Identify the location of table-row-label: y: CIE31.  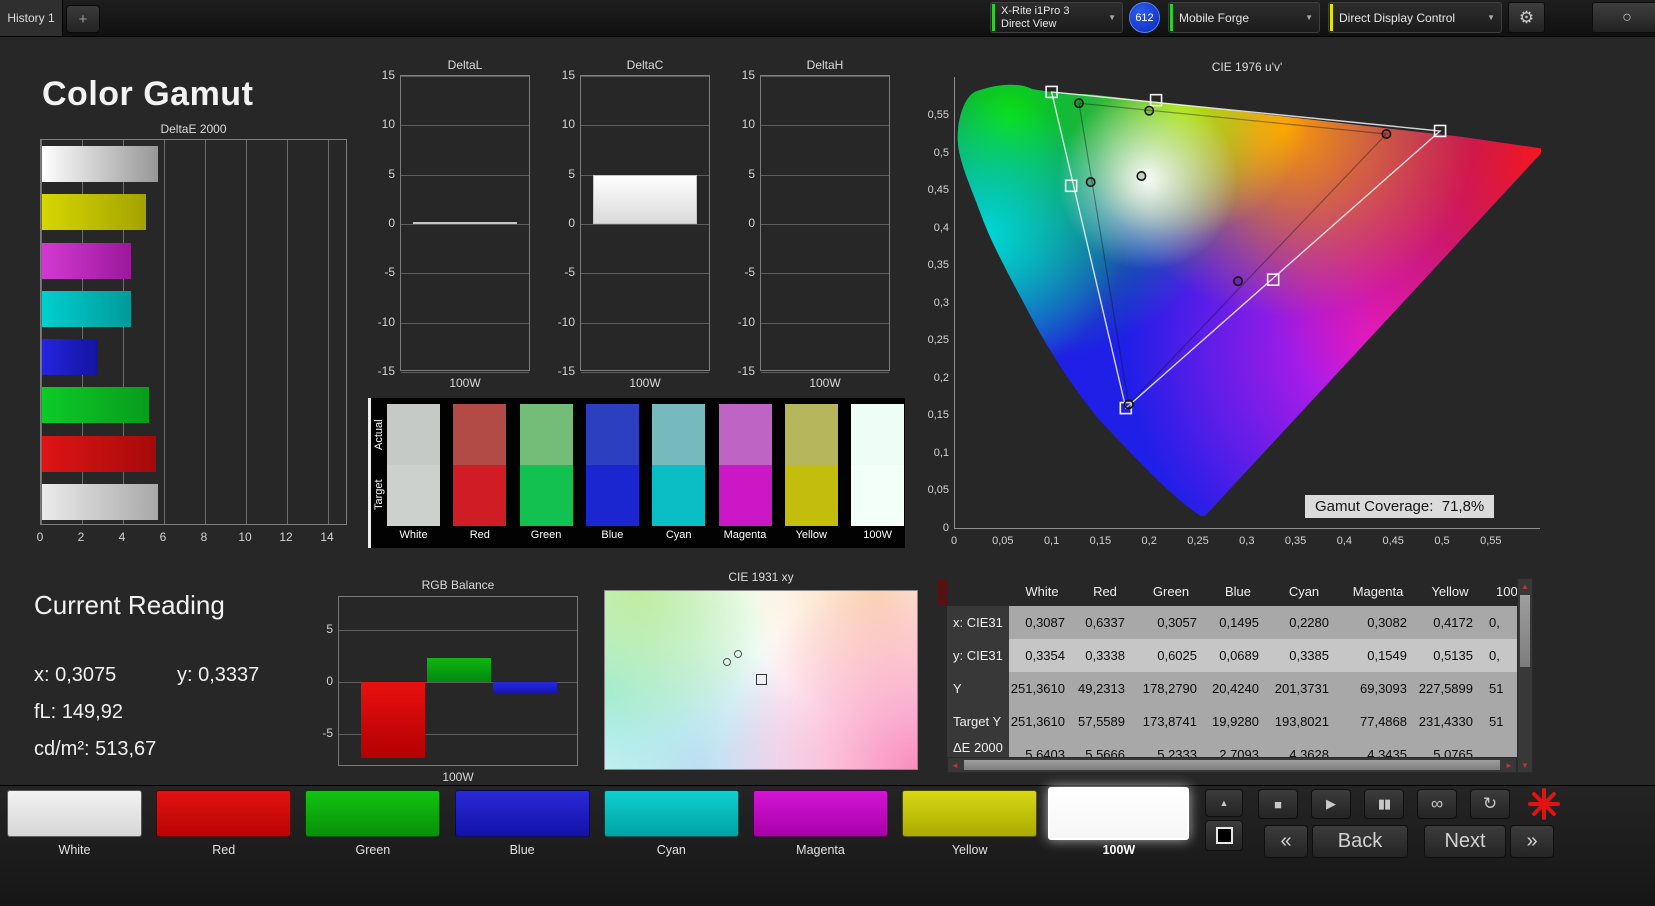
(978, 655).